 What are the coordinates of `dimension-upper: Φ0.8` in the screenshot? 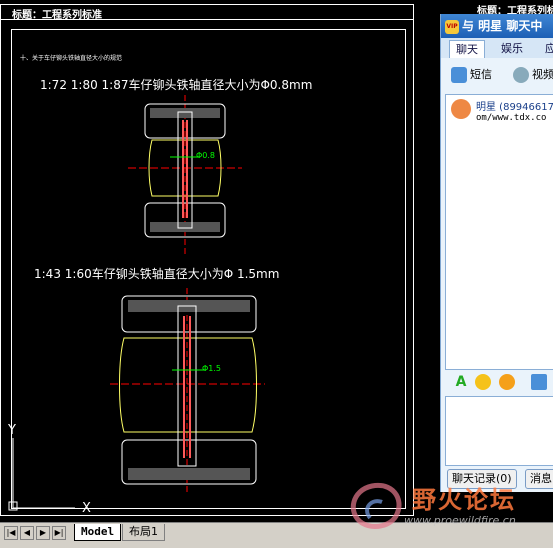 It's located at (205, 155).